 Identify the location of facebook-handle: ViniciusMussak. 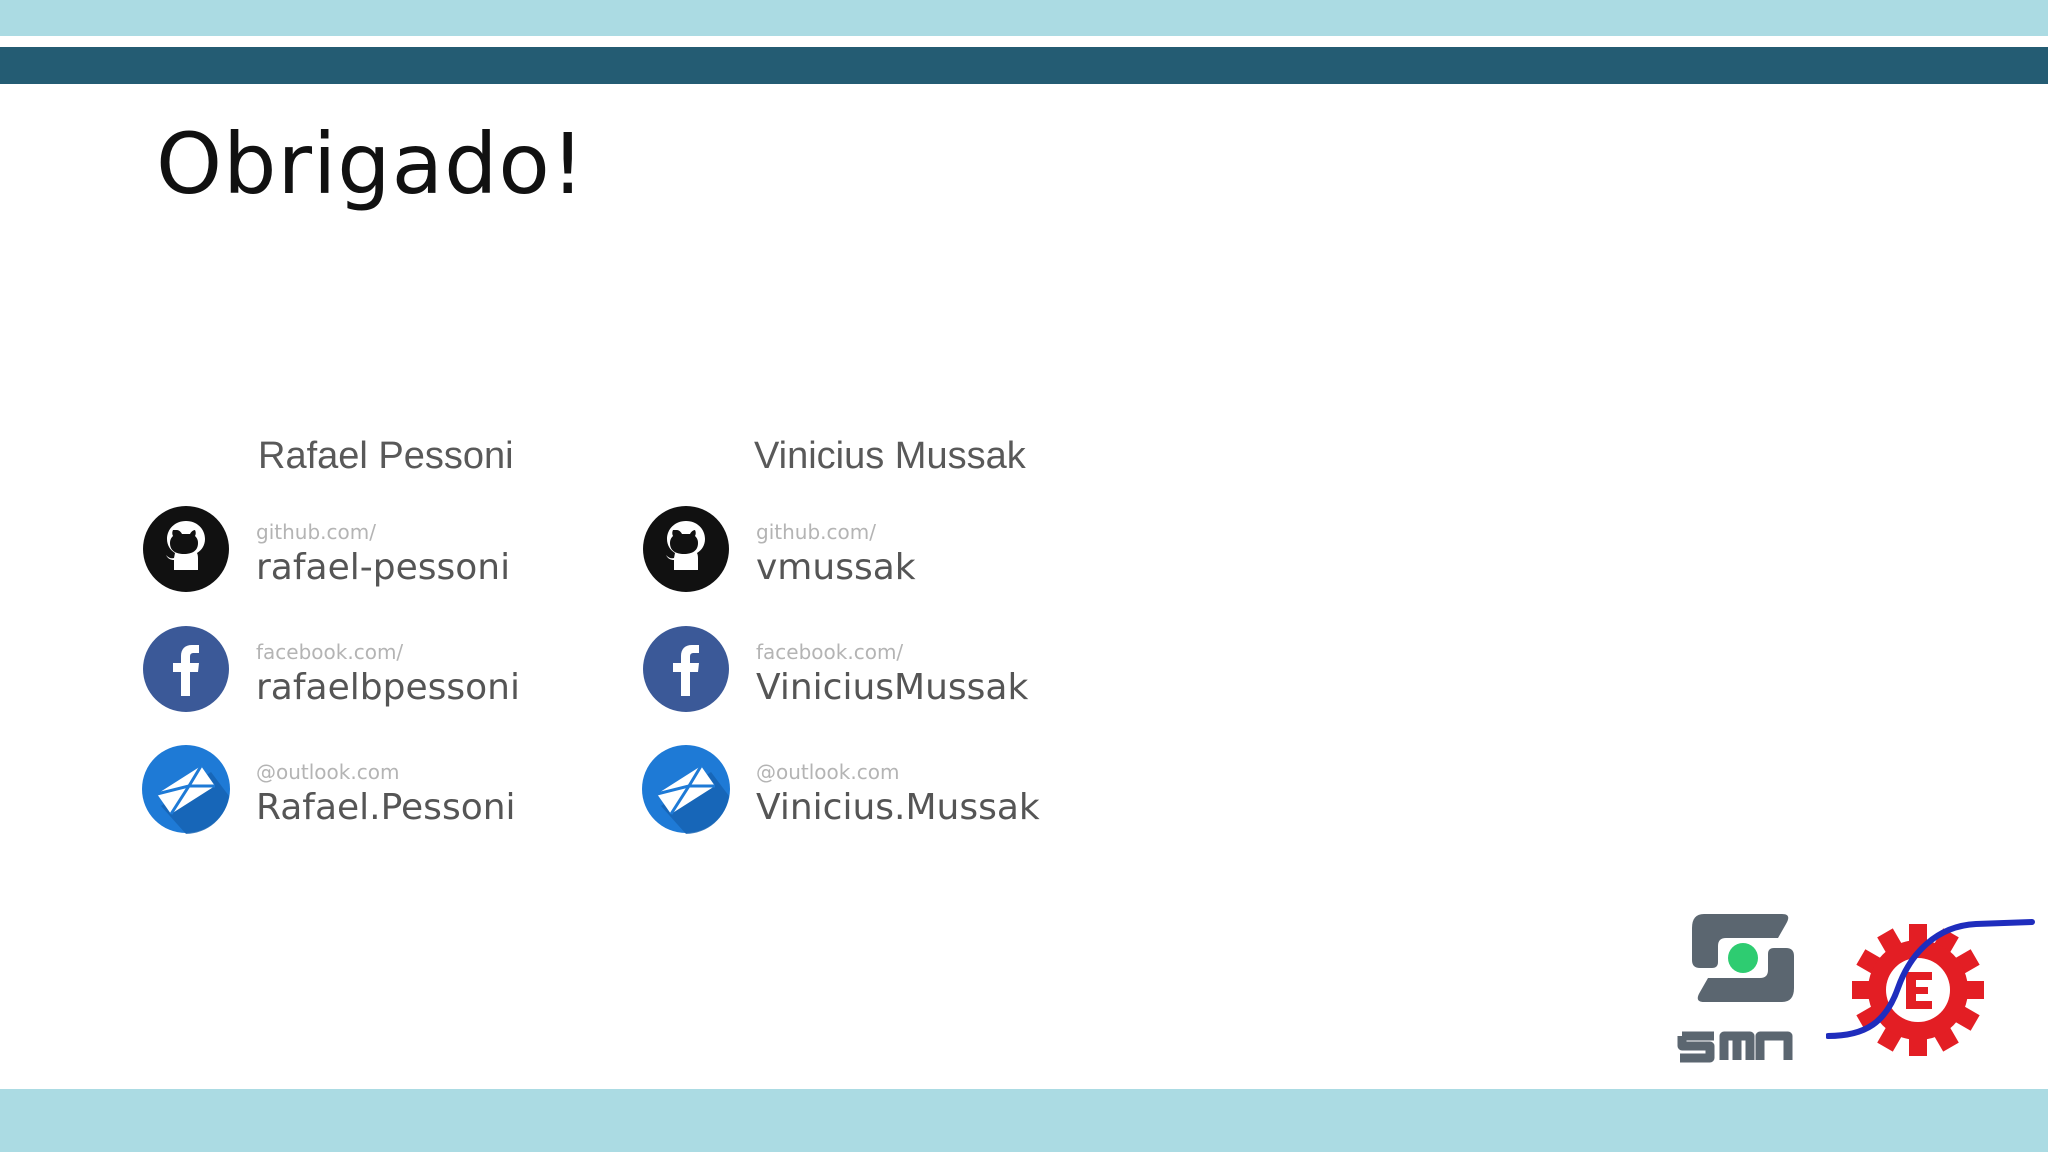
(892, 687).